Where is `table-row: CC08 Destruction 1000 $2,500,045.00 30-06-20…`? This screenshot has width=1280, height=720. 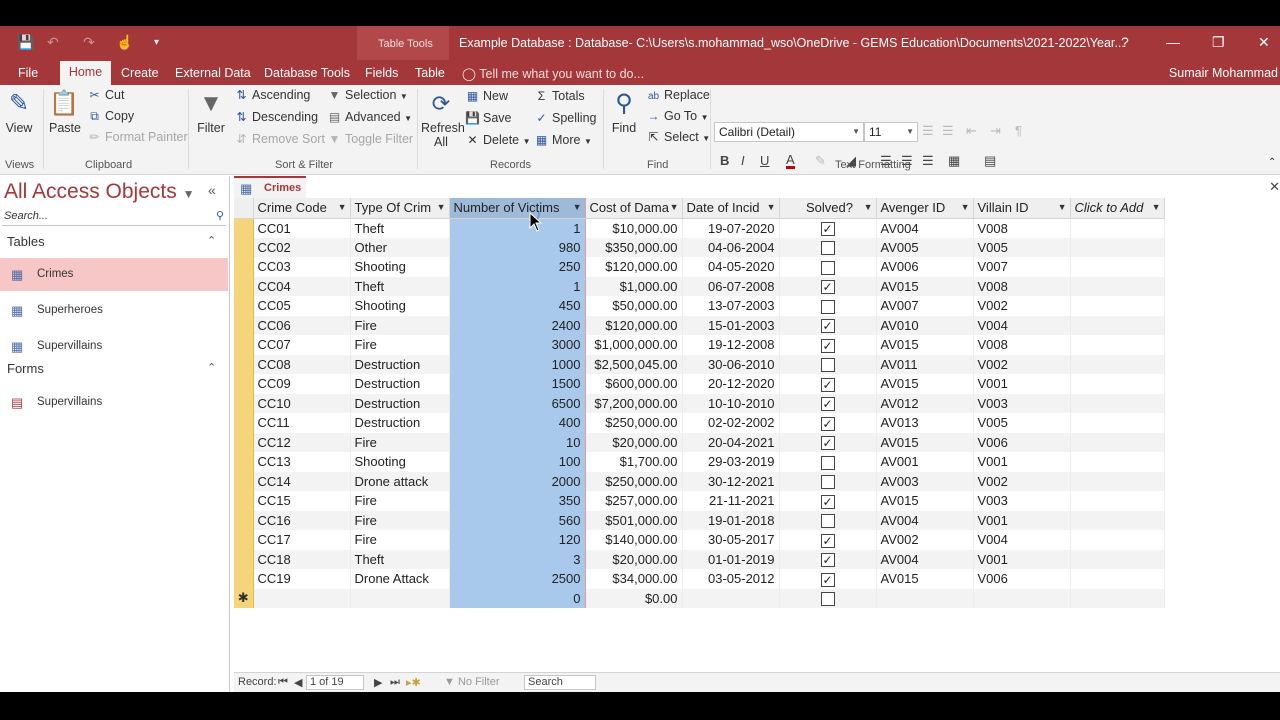 table-row: CC08 Destruction 1000 $2,500,045.00 30-06-20… is located at coordinates (699, 364).